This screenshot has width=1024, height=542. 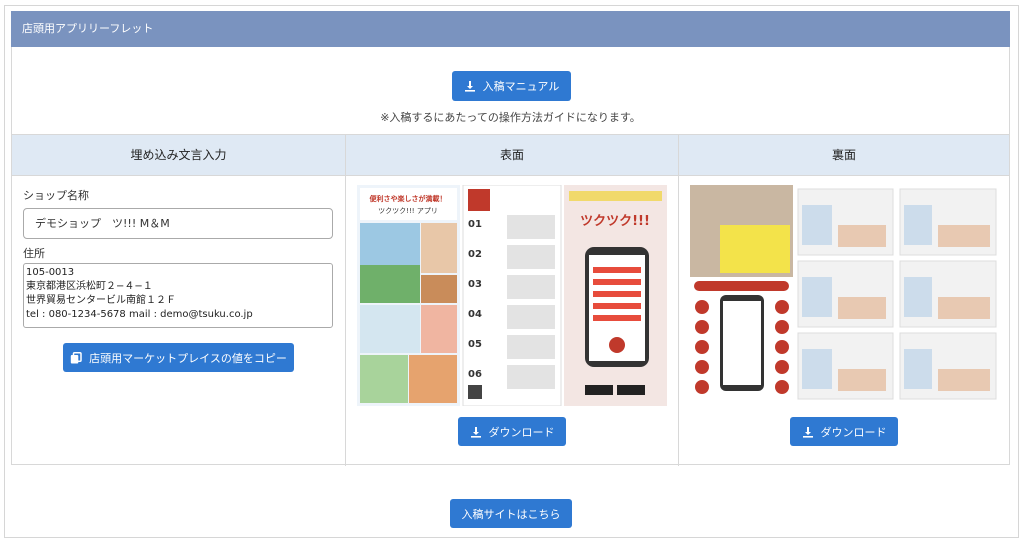 I want to click on submission-site-label: 入稿サイトはこちら, so click(x=511, y=514).